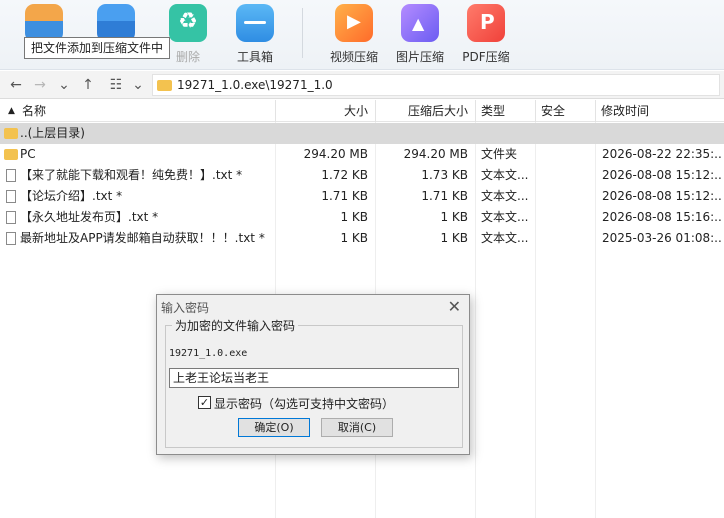  I want to click on video-compress-label: 视频压缩, so click(353, 57).